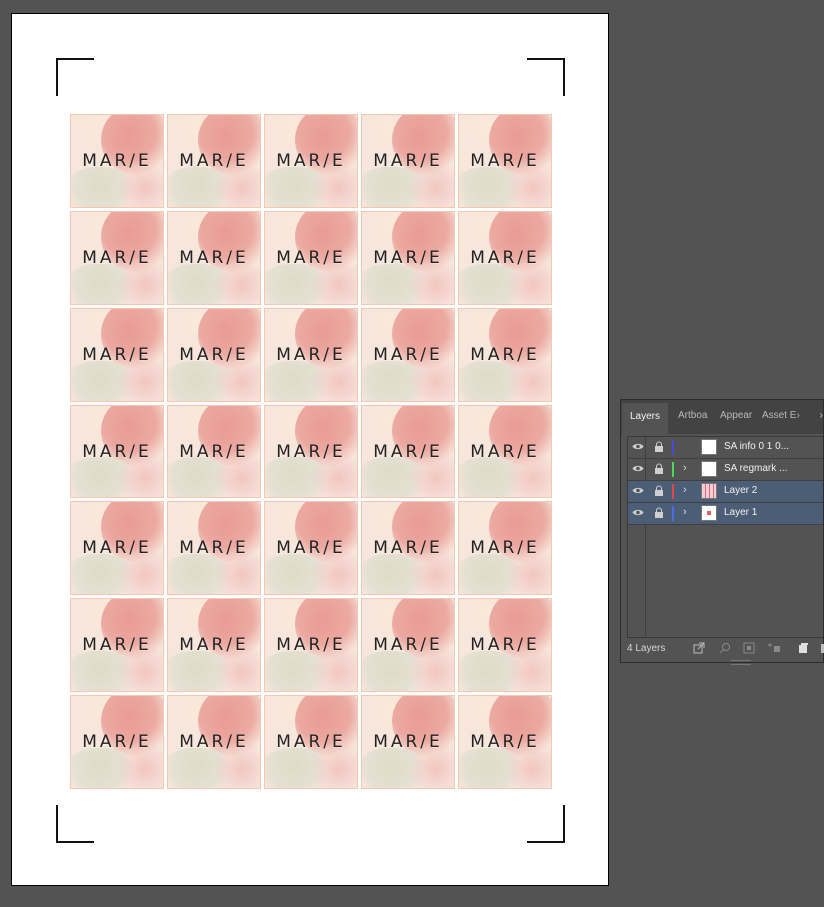 The height and width of the screenshot is (907, 824). I want to click on tab-layers: Layers, so click(645, 418).